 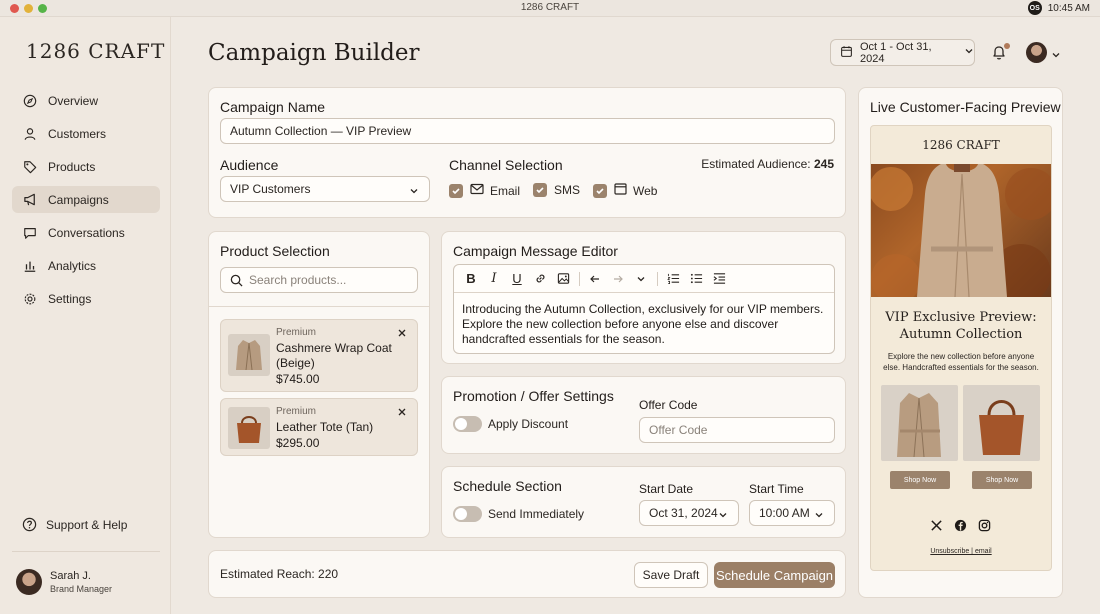 What do you see at coordinates (528, 424) in the screenshot?
I see `toggle-label: Apply Discount` at bounding box center [528, 424].